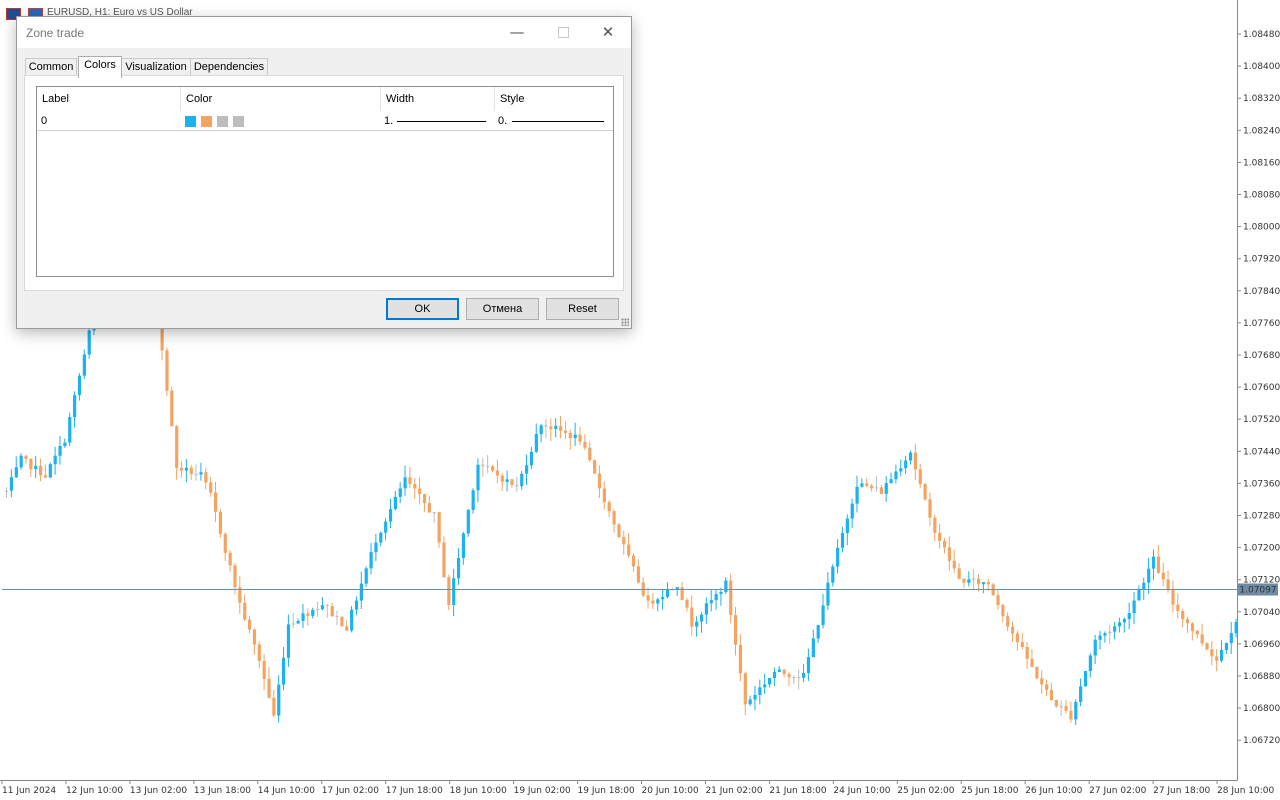 The width and height of the screenshot is (1280, 800). Describe the element at coordinates (1261, 260) in the screenshot. I see `price-axis-label: 1.07920` at that location.